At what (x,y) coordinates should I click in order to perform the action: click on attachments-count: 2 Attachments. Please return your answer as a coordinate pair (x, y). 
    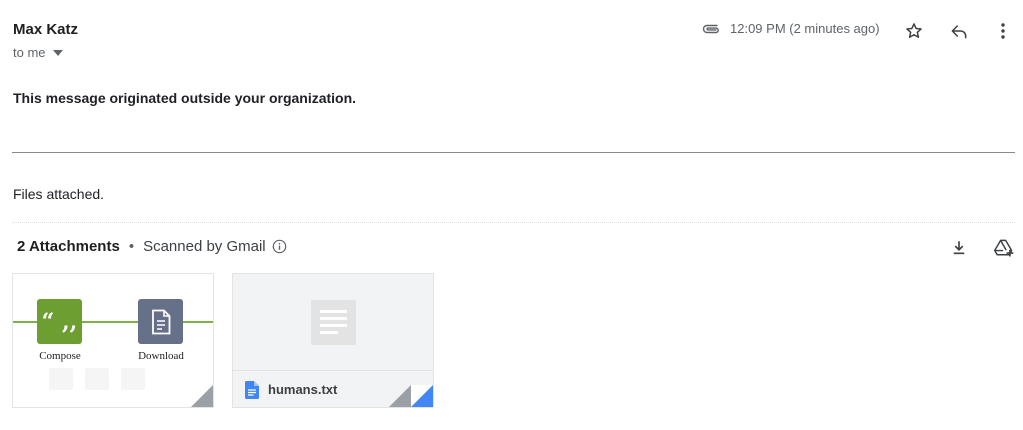
    Looking at the image, I should click on (68, 246).